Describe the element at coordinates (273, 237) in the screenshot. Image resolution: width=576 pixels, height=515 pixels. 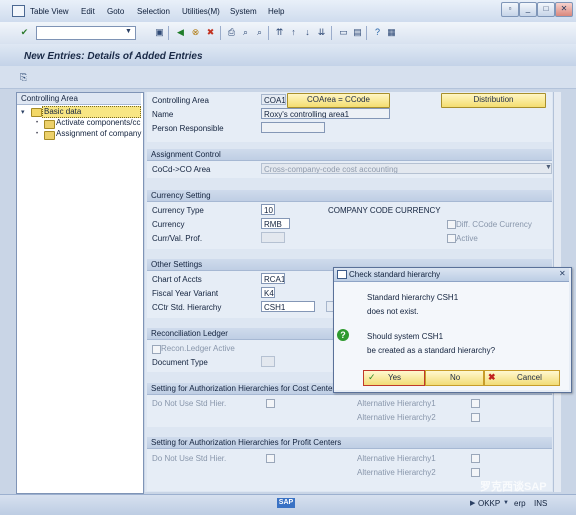
I see `curr-val-prof-field` at that location.